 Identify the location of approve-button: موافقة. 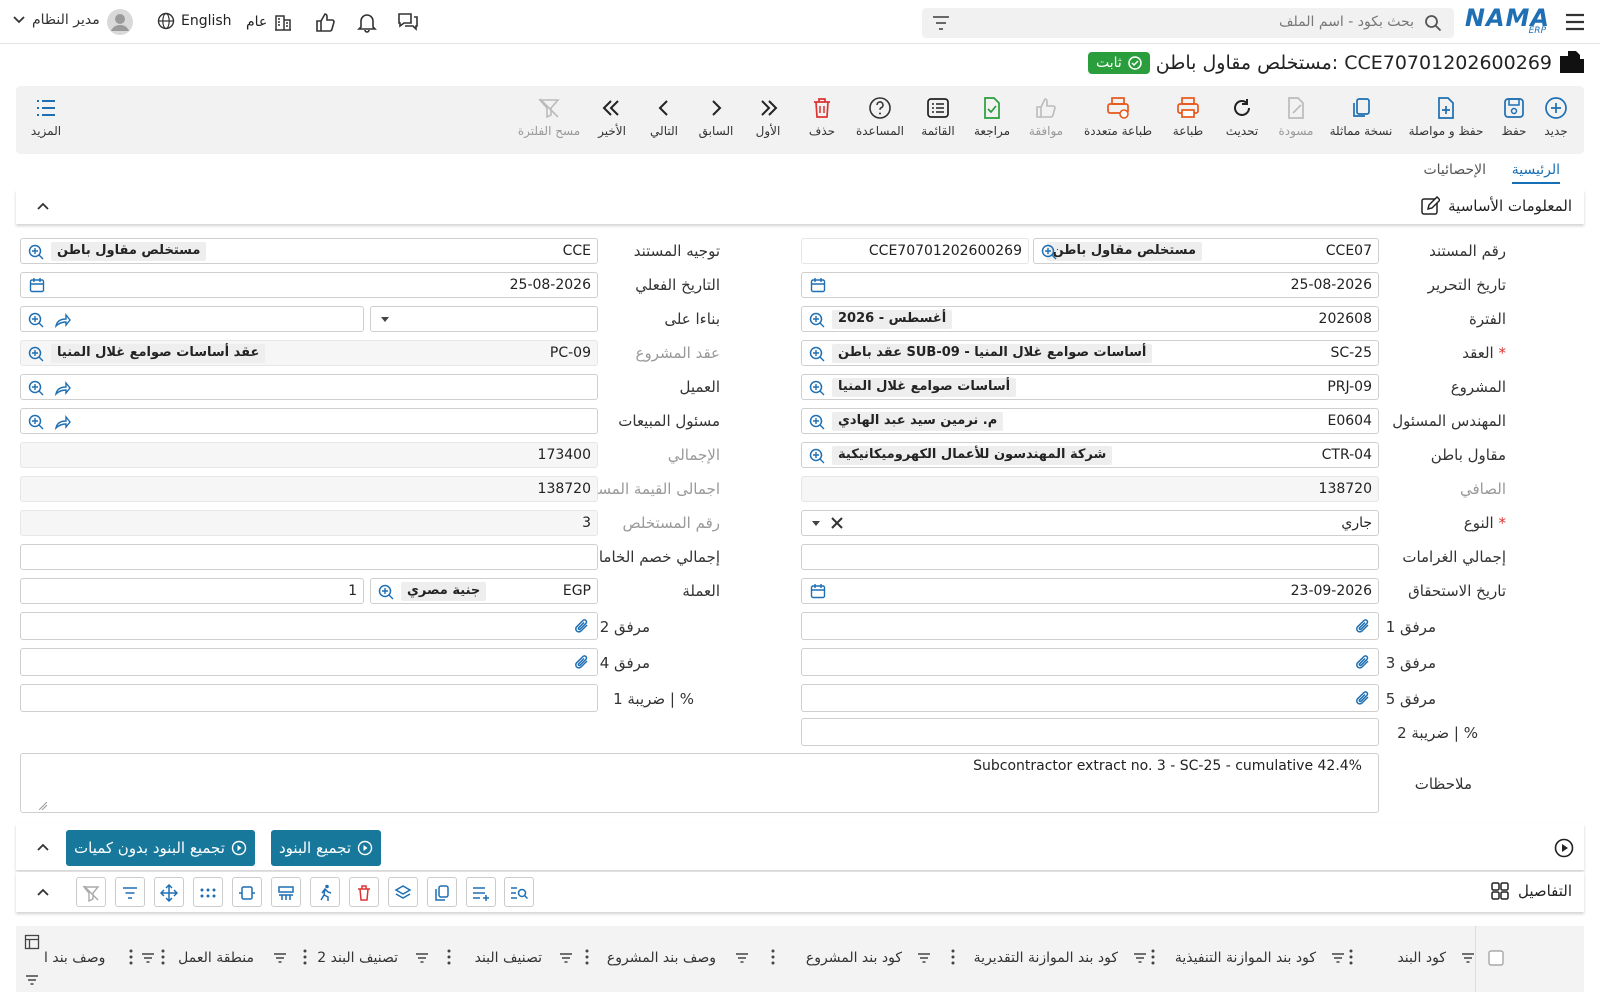
(1046, 120).